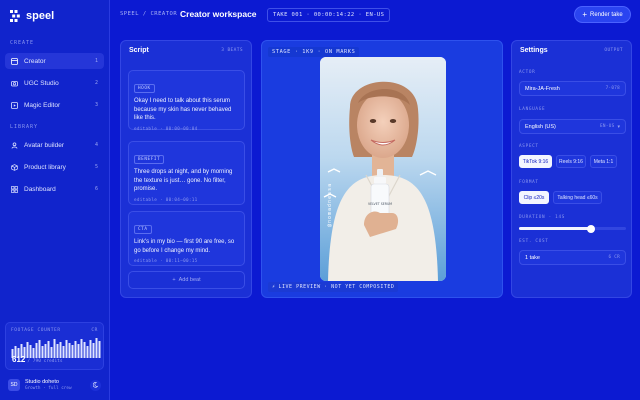 The height and width of the screenshot is (400, 640). What do you see at coordinates (166, 201) in the screenshot?
I see `beat-meta: editable · 00:04–00:11` at bounding box center [166, 201].